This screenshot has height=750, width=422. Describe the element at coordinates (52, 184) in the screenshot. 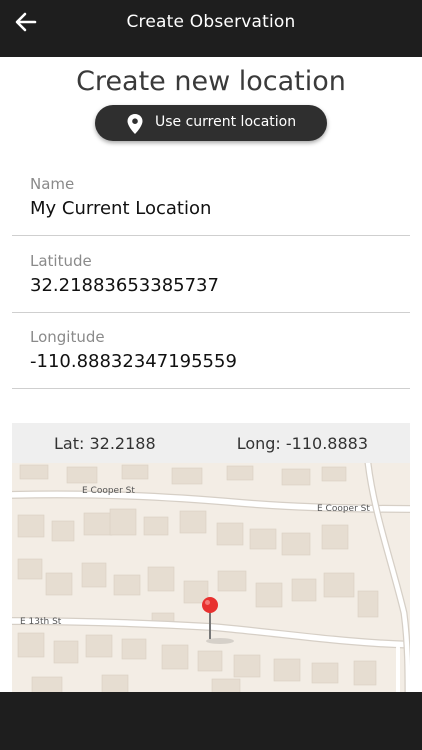

I see `name-label: Name` at that location.